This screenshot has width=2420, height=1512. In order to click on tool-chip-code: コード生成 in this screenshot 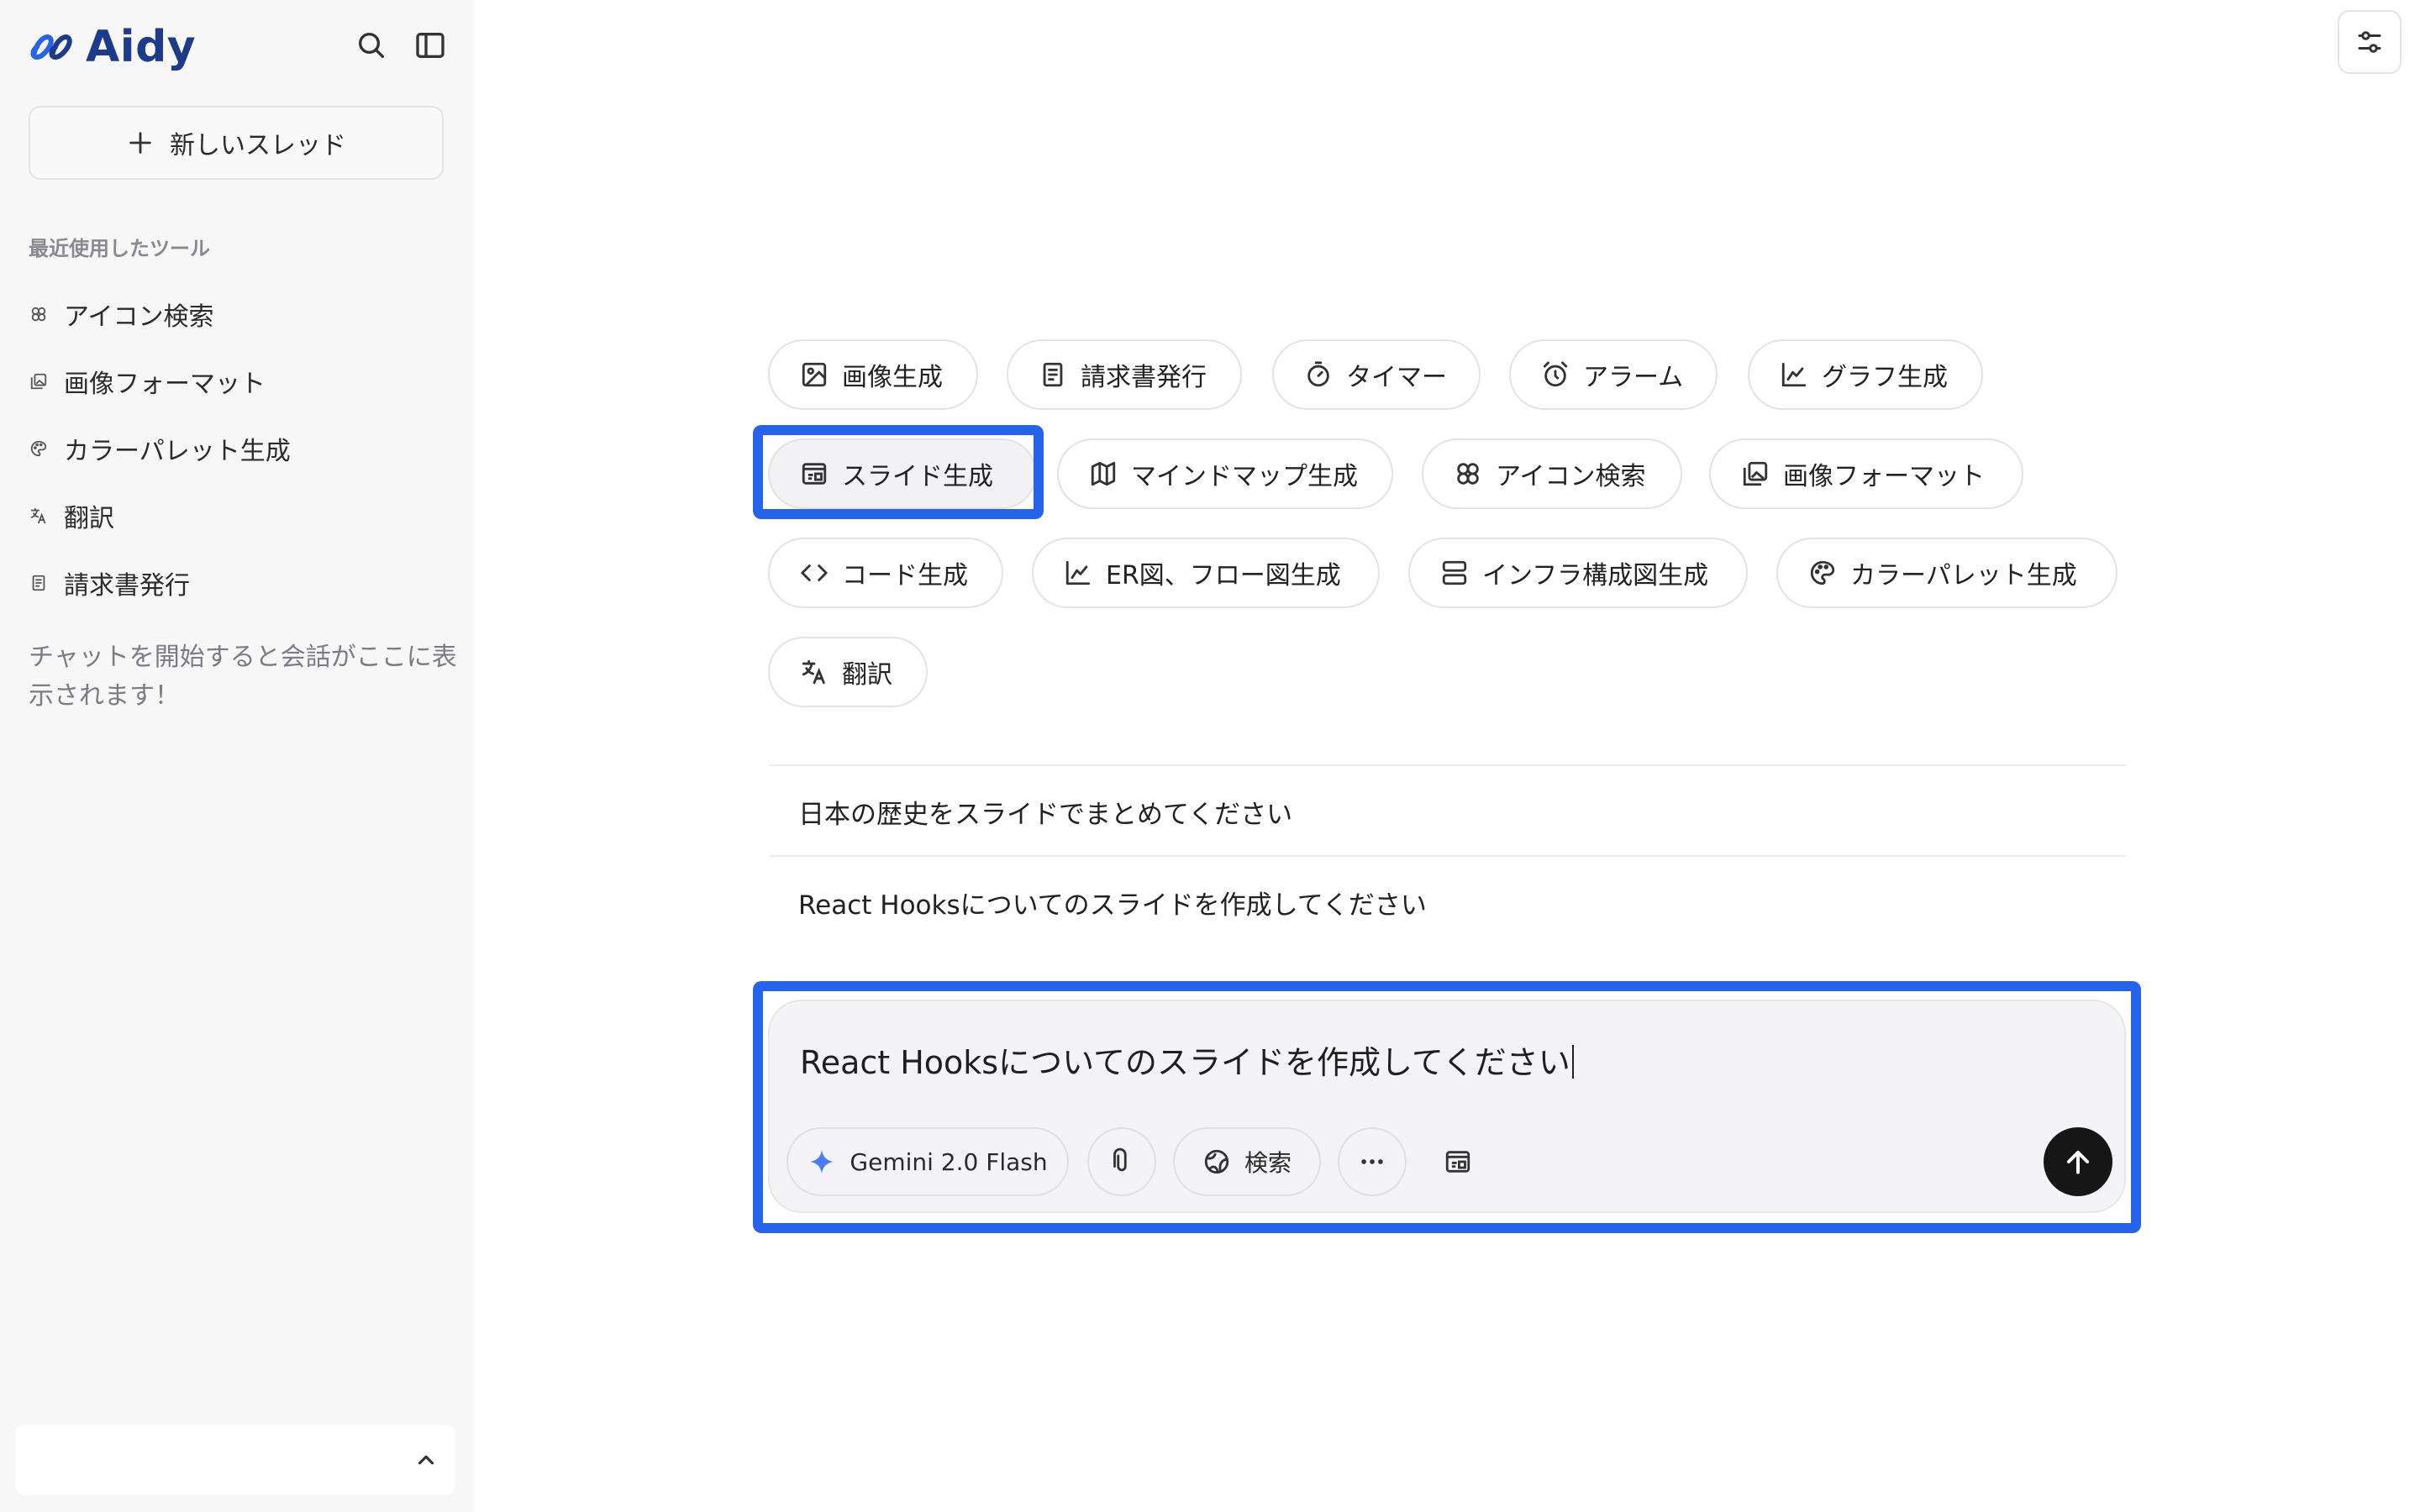, I will do `click(885, 573)`.